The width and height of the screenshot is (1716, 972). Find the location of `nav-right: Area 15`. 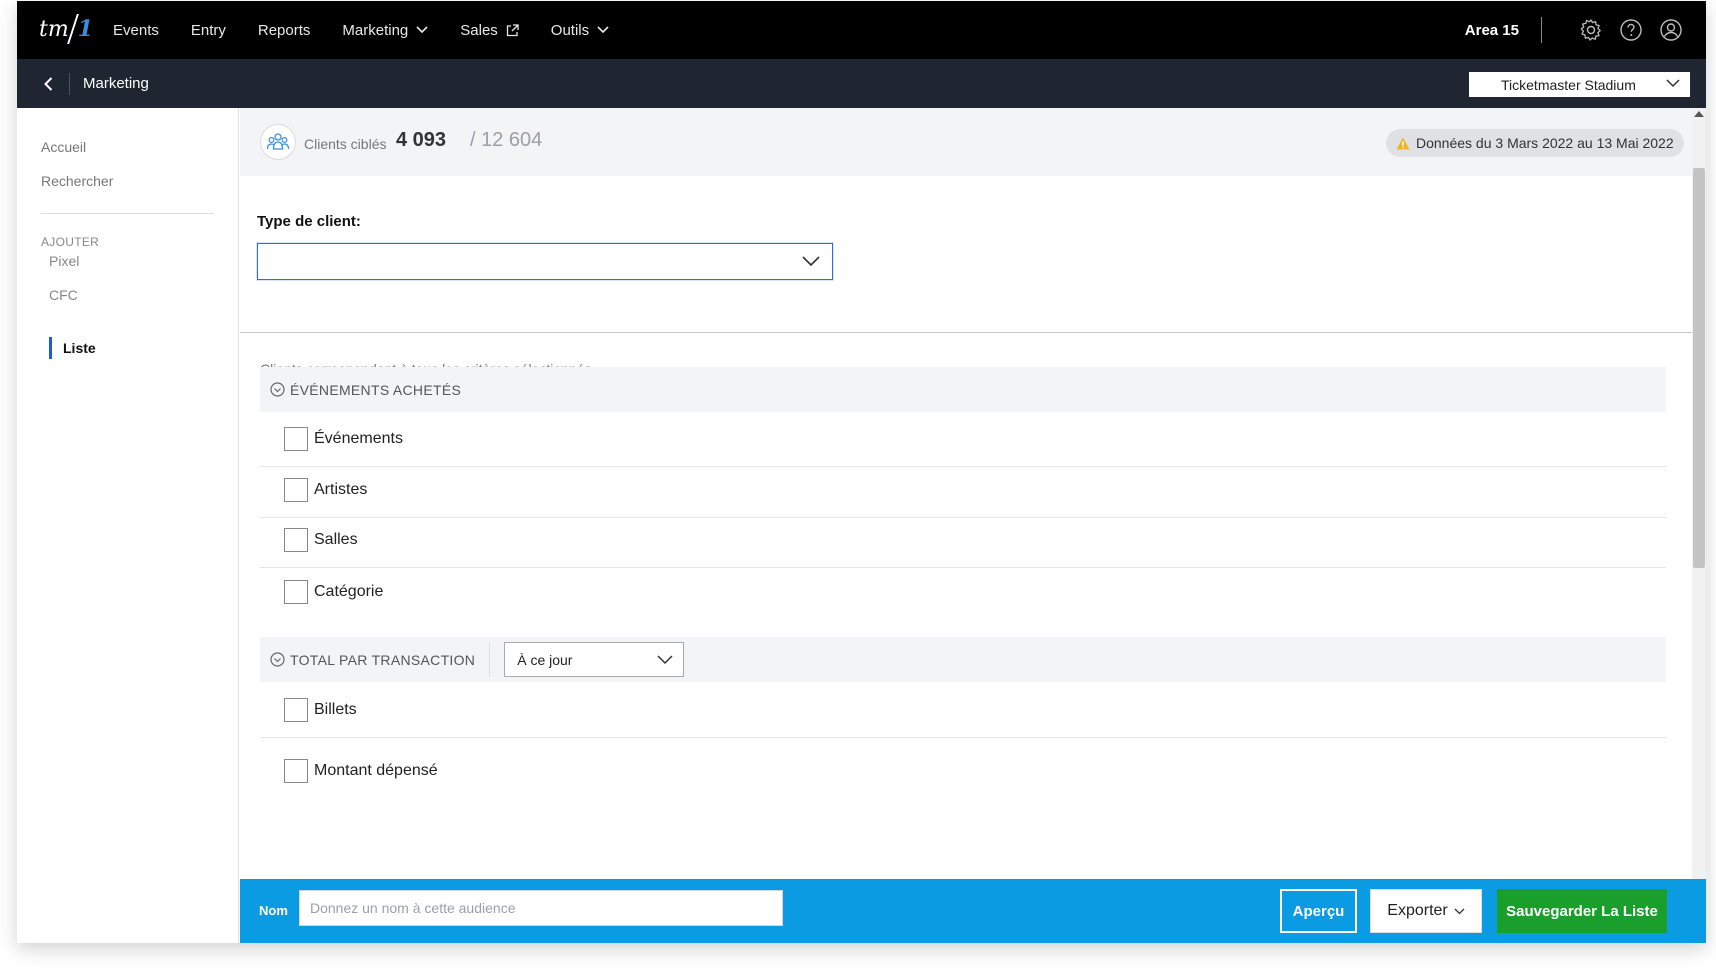

nav-right: Area 15 is located at coordinates (1574, 30).